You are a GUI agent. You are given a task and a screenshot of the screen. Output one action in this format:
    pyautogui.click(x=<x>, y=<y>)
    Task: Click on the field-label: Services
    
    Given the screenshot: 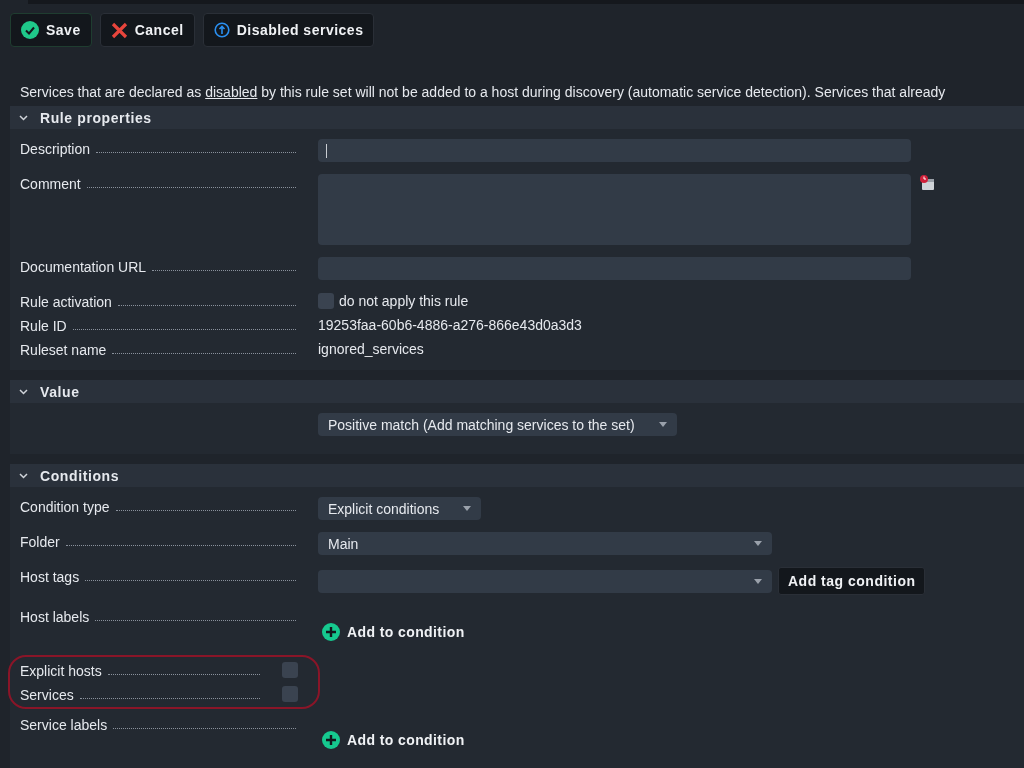 What is the action you would take?
    pyautogui.click(x=47, y=695)
    